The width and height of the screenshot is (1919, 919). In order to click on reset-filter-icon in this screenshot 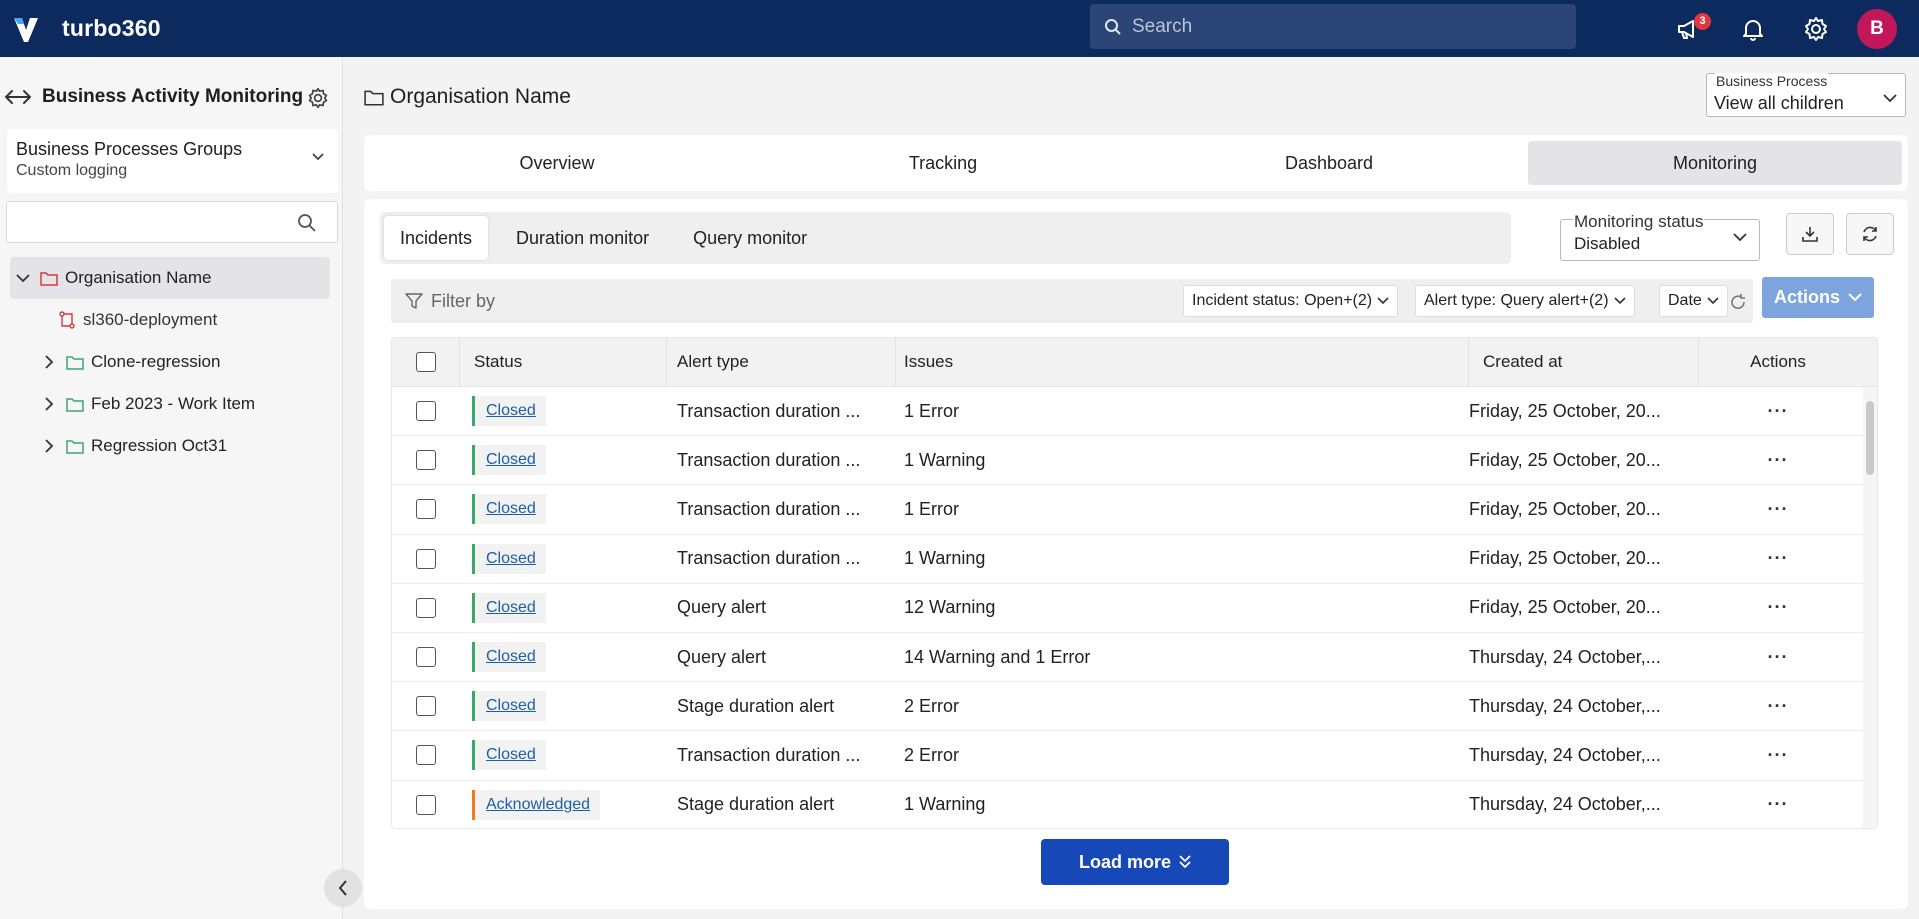, I will do `click(1738, 302)`.